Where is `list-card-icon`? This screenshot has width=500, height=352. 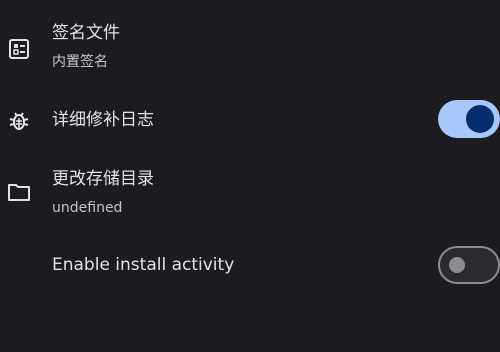
list-card-icon is located at coordinates (19, 49).